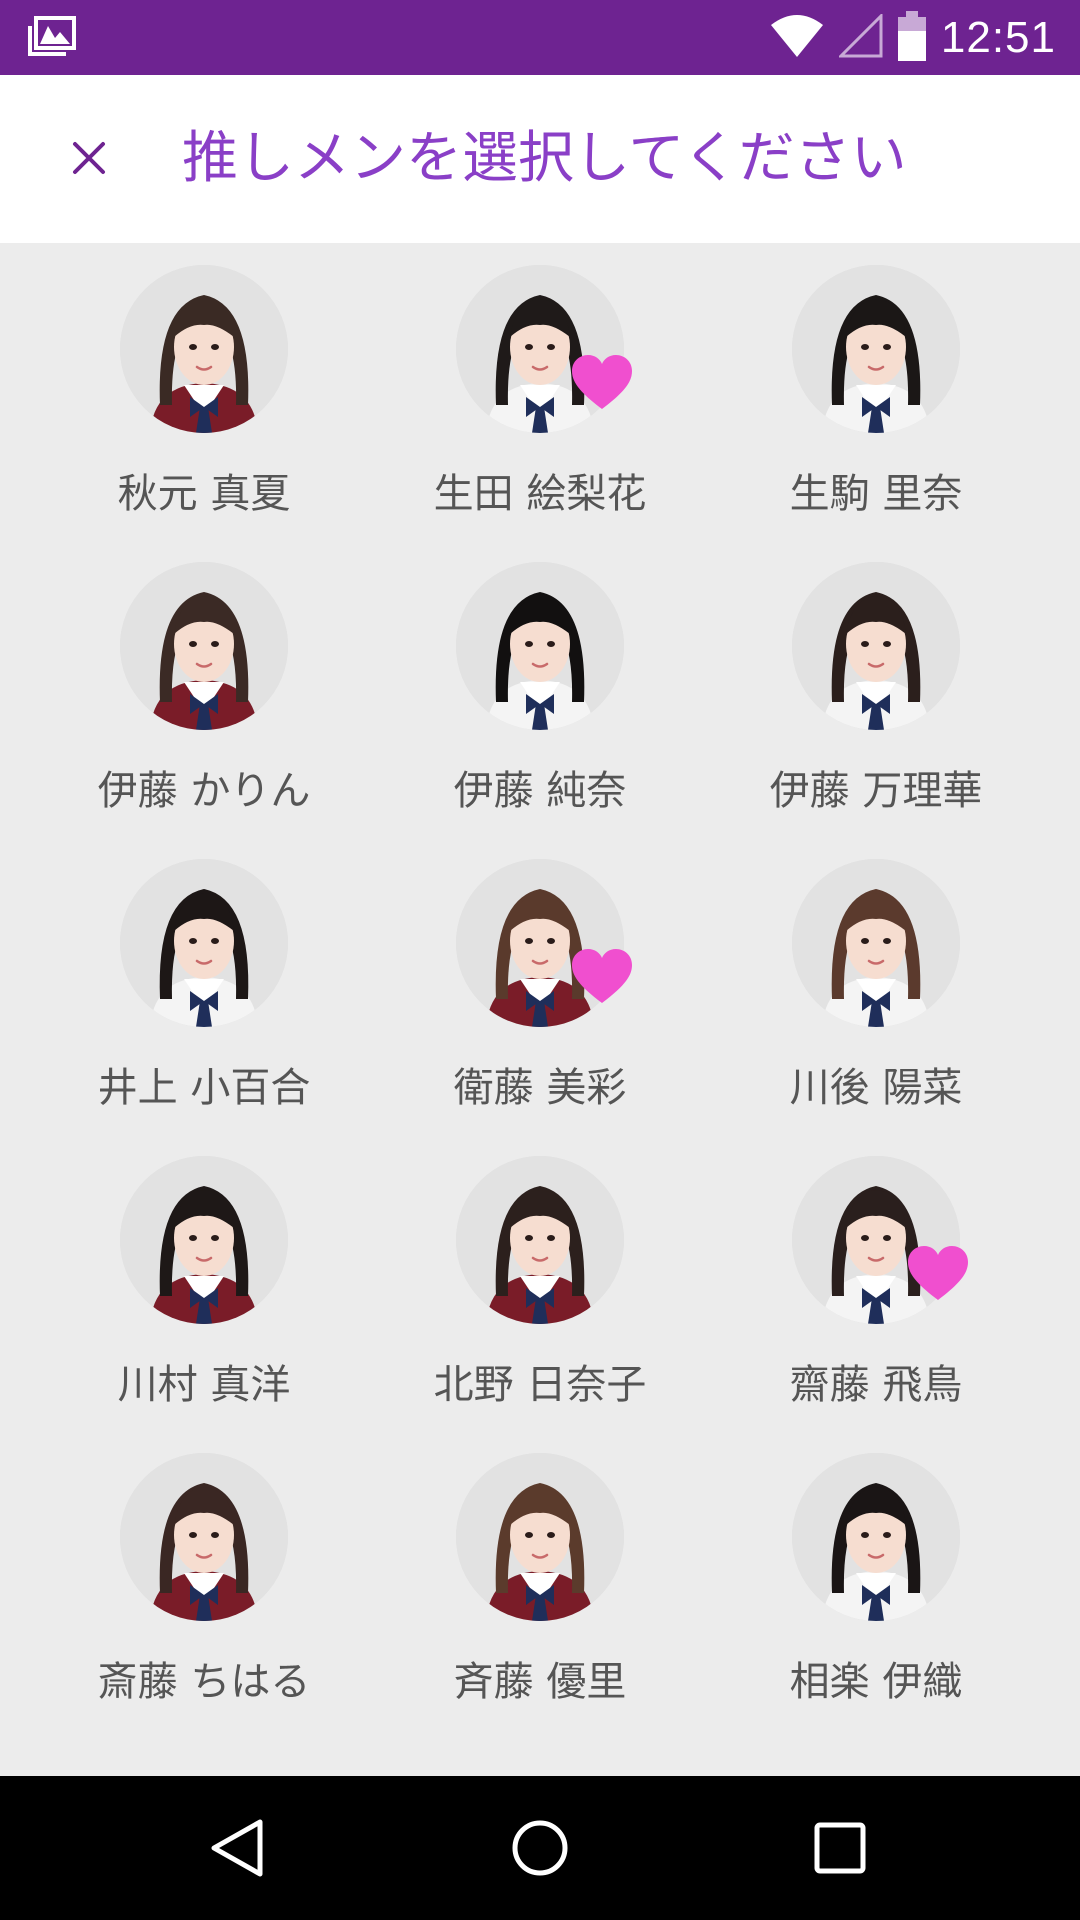 This screenshot has width=1080, height=1920. I want to click on member-card: 生田 絵梨花, so click(540, 391).